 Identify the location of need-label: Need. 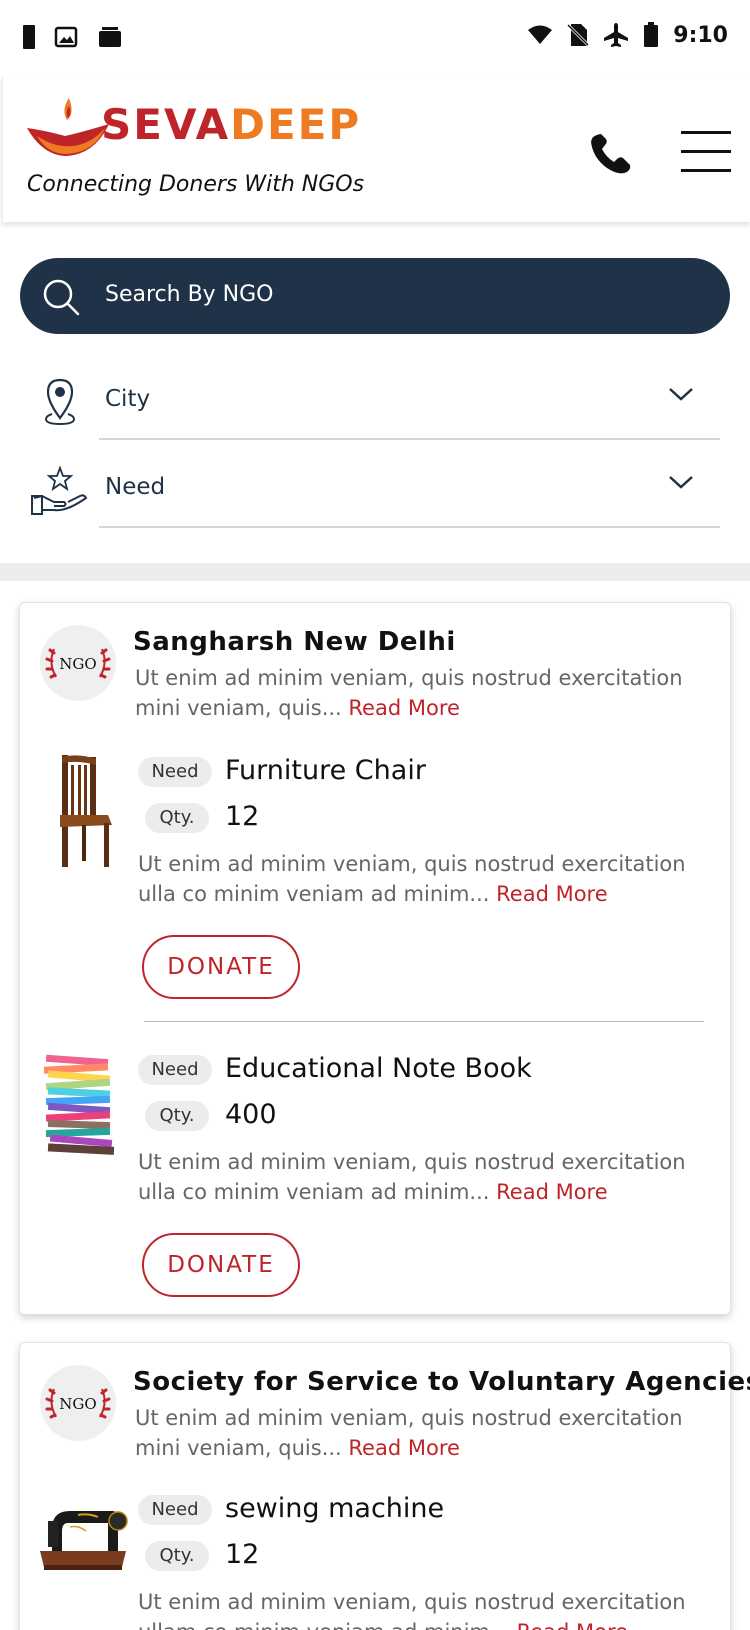
(135, 487).